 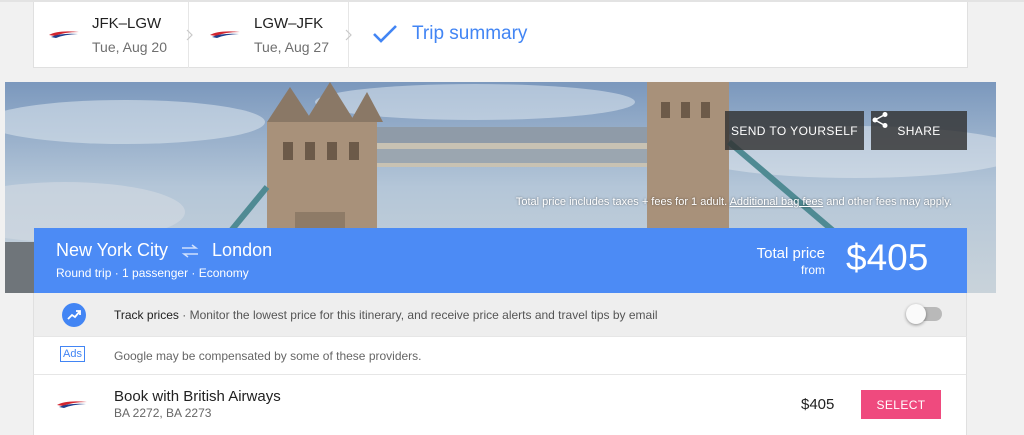 I want to click on share-icon, so click(x=880, y=120).